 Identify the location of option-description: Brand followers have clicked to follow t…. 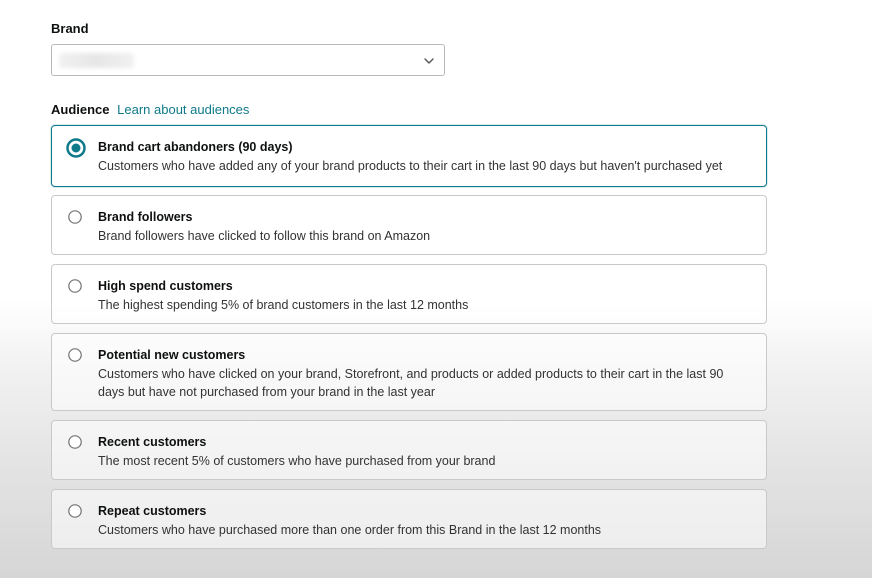
(264, 236).